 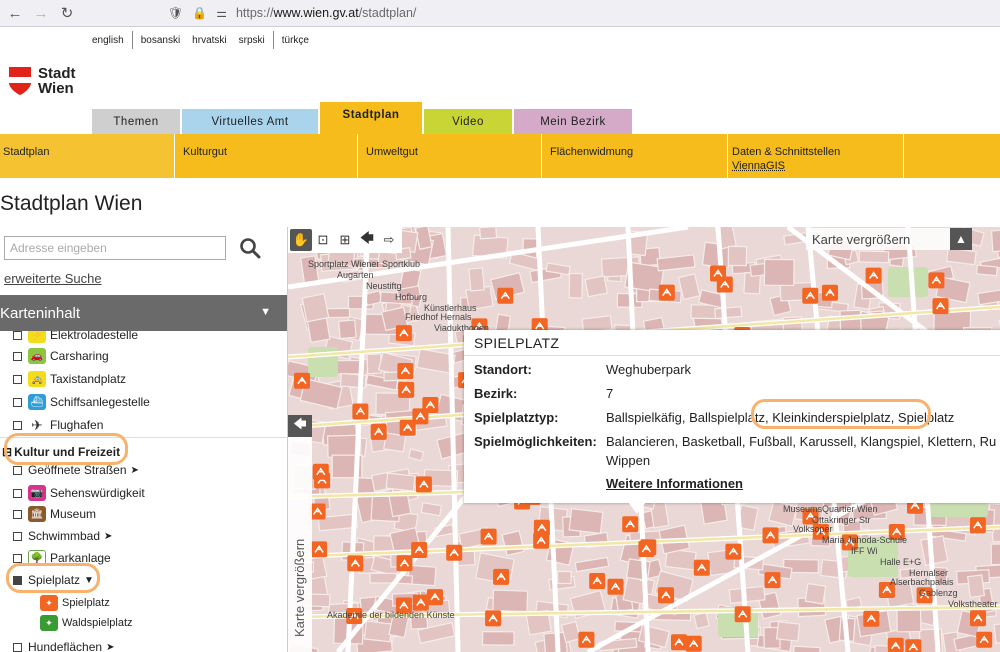 I want to click on subnav-umweltgut: Umweltgut, so click(x=450, y=156).